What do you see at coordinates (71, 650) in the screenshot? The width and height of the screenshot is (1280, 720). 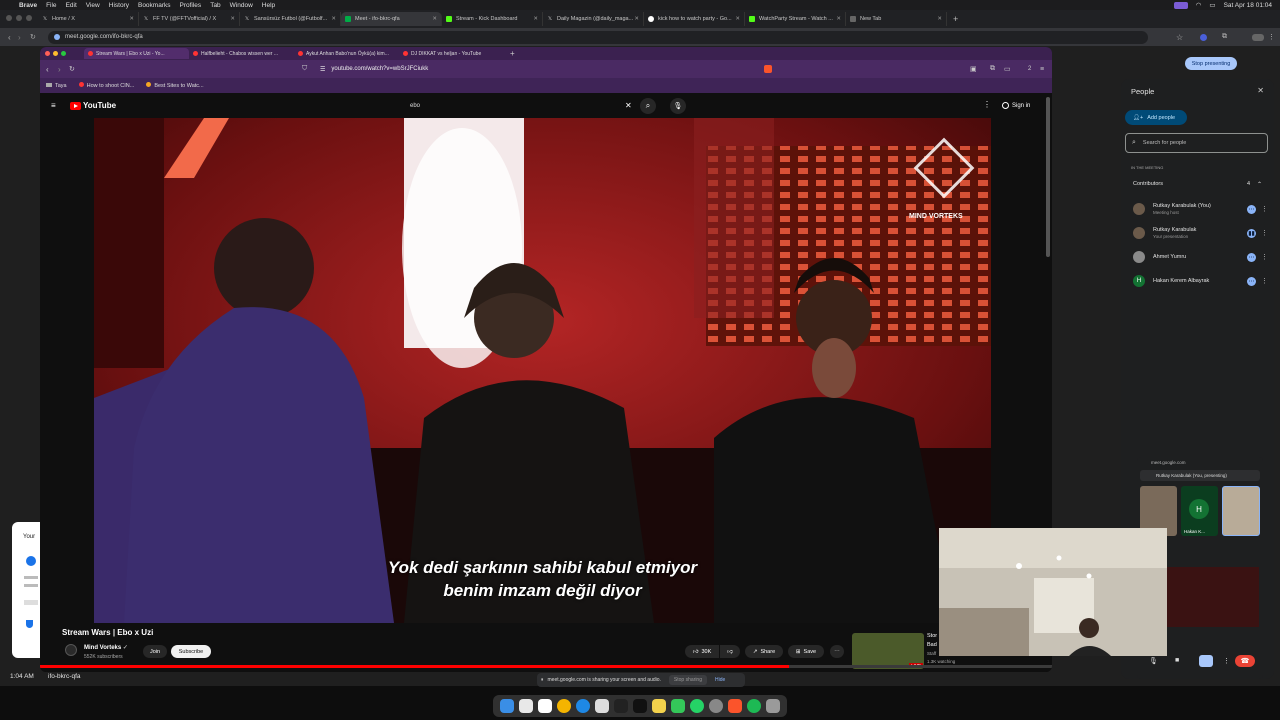 I see `channel-avatar` at bounding box center [71, 650].